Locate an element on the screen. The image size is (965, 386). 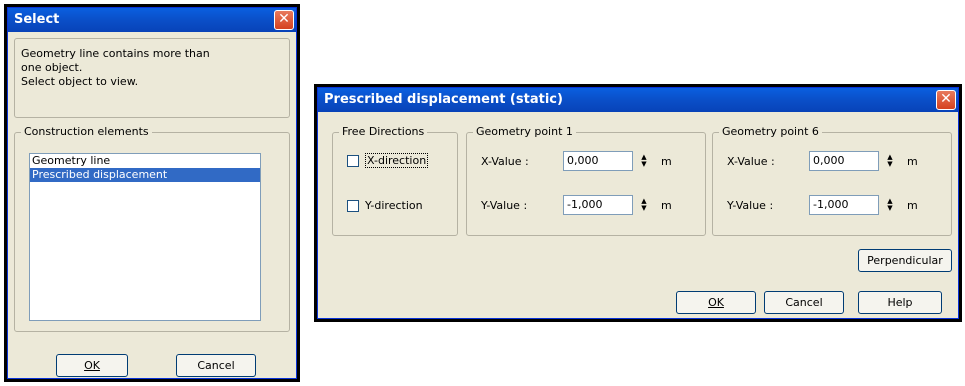
y-direction-checkbox: Y-direction is located at coordinates (385, 205).